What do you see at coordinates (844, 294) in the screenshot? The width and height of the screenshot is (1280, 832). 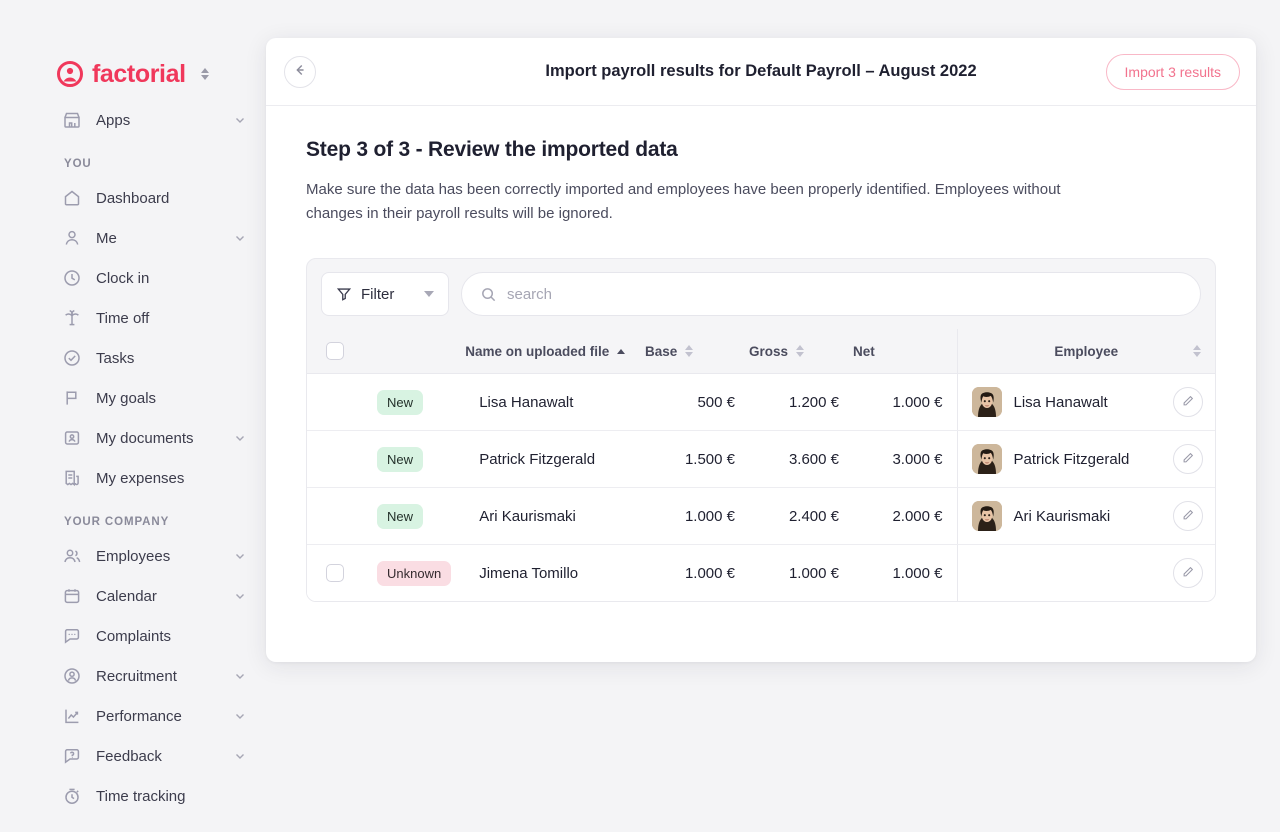 I see `search-input` at bounding box center [844, 294].